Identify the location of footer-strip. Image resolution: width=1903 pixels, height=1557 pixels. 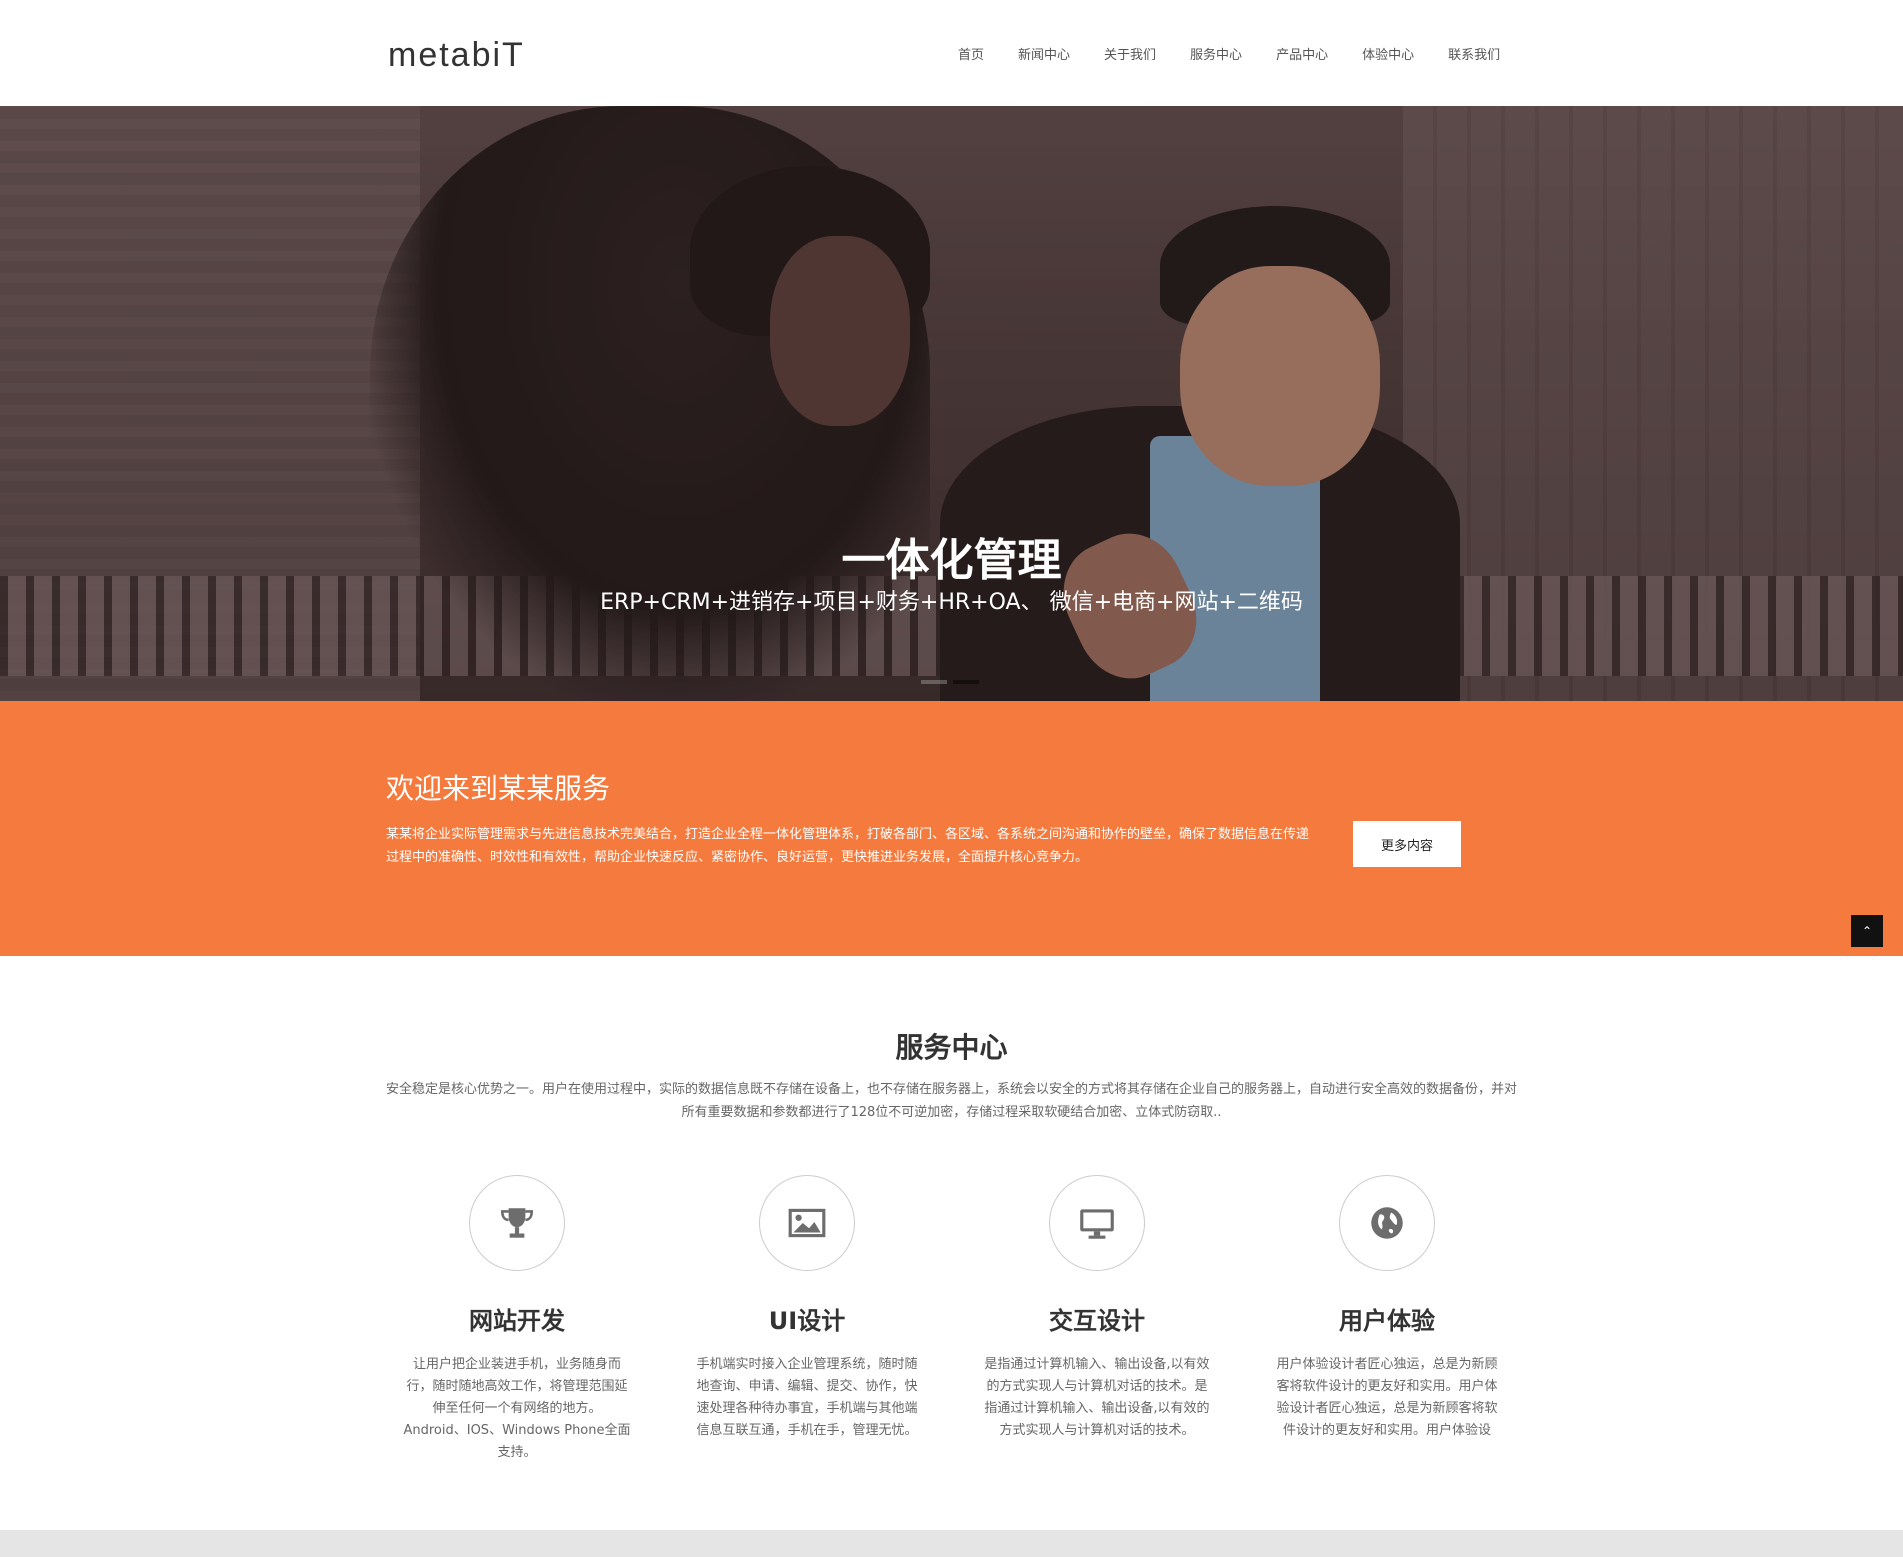
(951, 1543).